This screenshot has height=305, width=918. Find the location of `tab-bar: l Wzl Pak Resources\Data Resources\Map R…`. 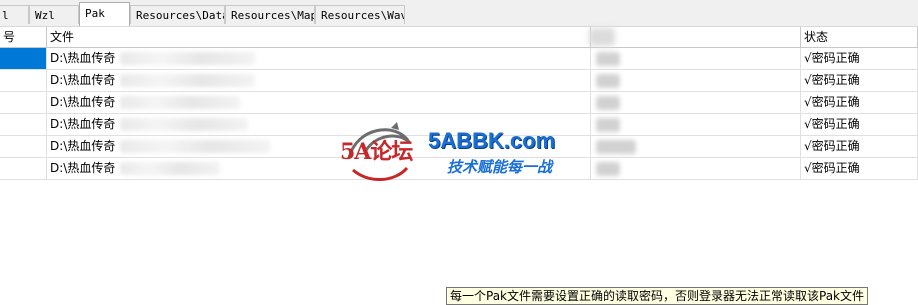

tab-bar: l Wzl Pak Resources\Data Resources\Map R… is located at coordinates (459, 13).